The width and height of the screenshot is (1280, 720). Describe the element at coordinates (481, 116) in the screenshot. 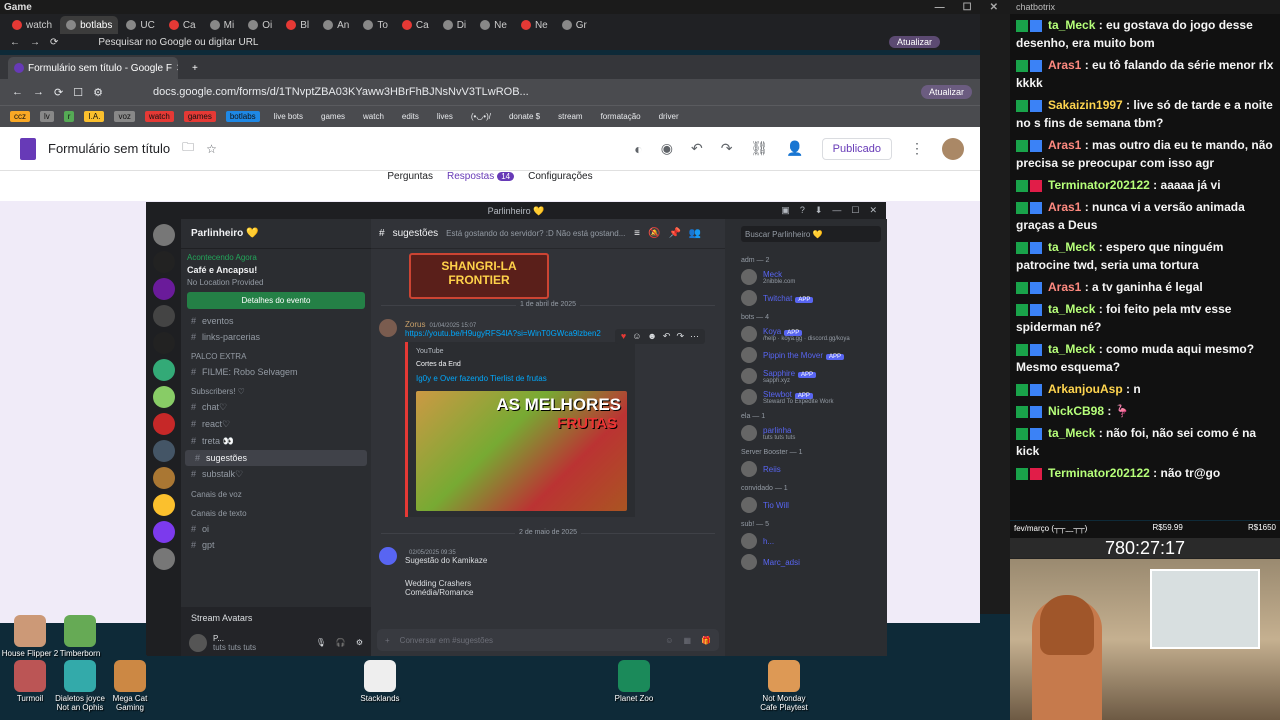

I see `bookmark-item: (•◡•)/` at that location.